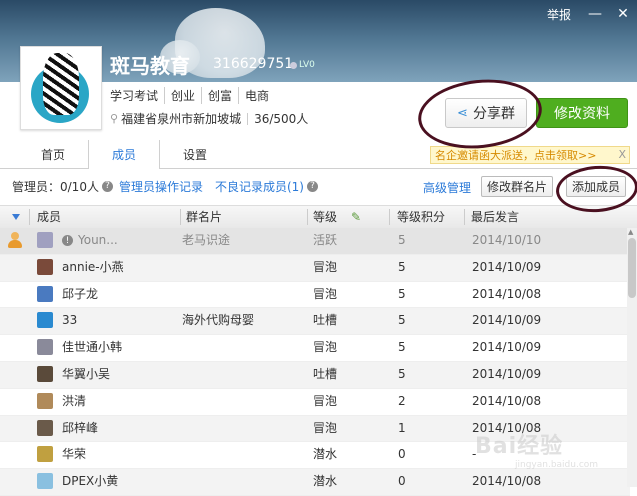 Image resolution: width=637 pixels, height=496 pixels. Describe the element at coordinates (630, 232) in the screenshot. I see `scroll-up-icon: ▲` at that location.